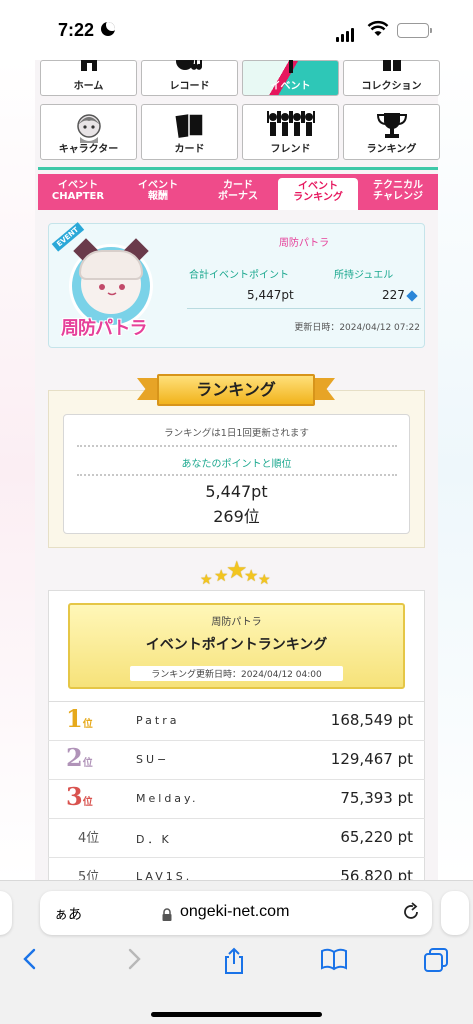 The image size is (473, 1024). Describe the element at coordinates (167, 913) in the screenshot. I see `lock-icon` at that location.